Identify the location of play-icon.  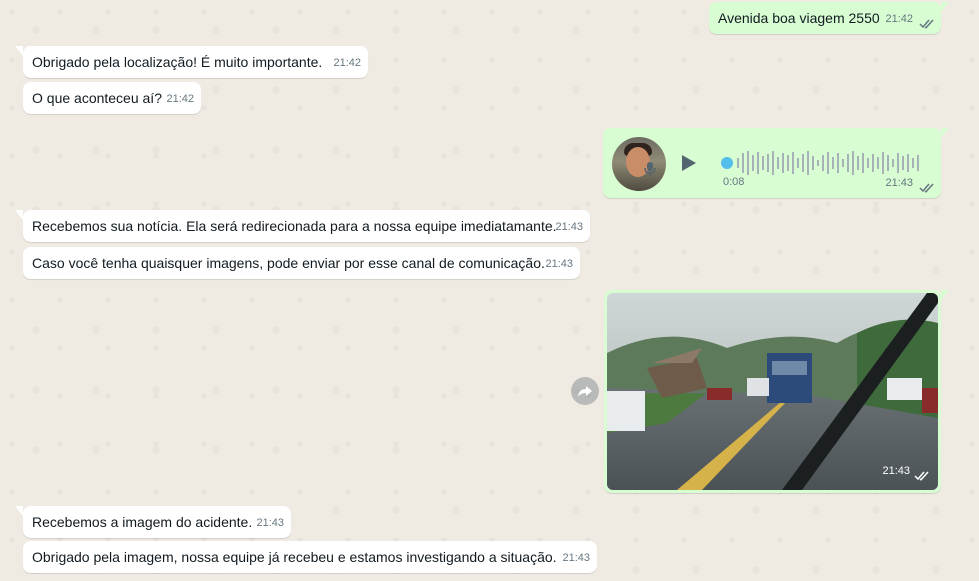
(688, 163).